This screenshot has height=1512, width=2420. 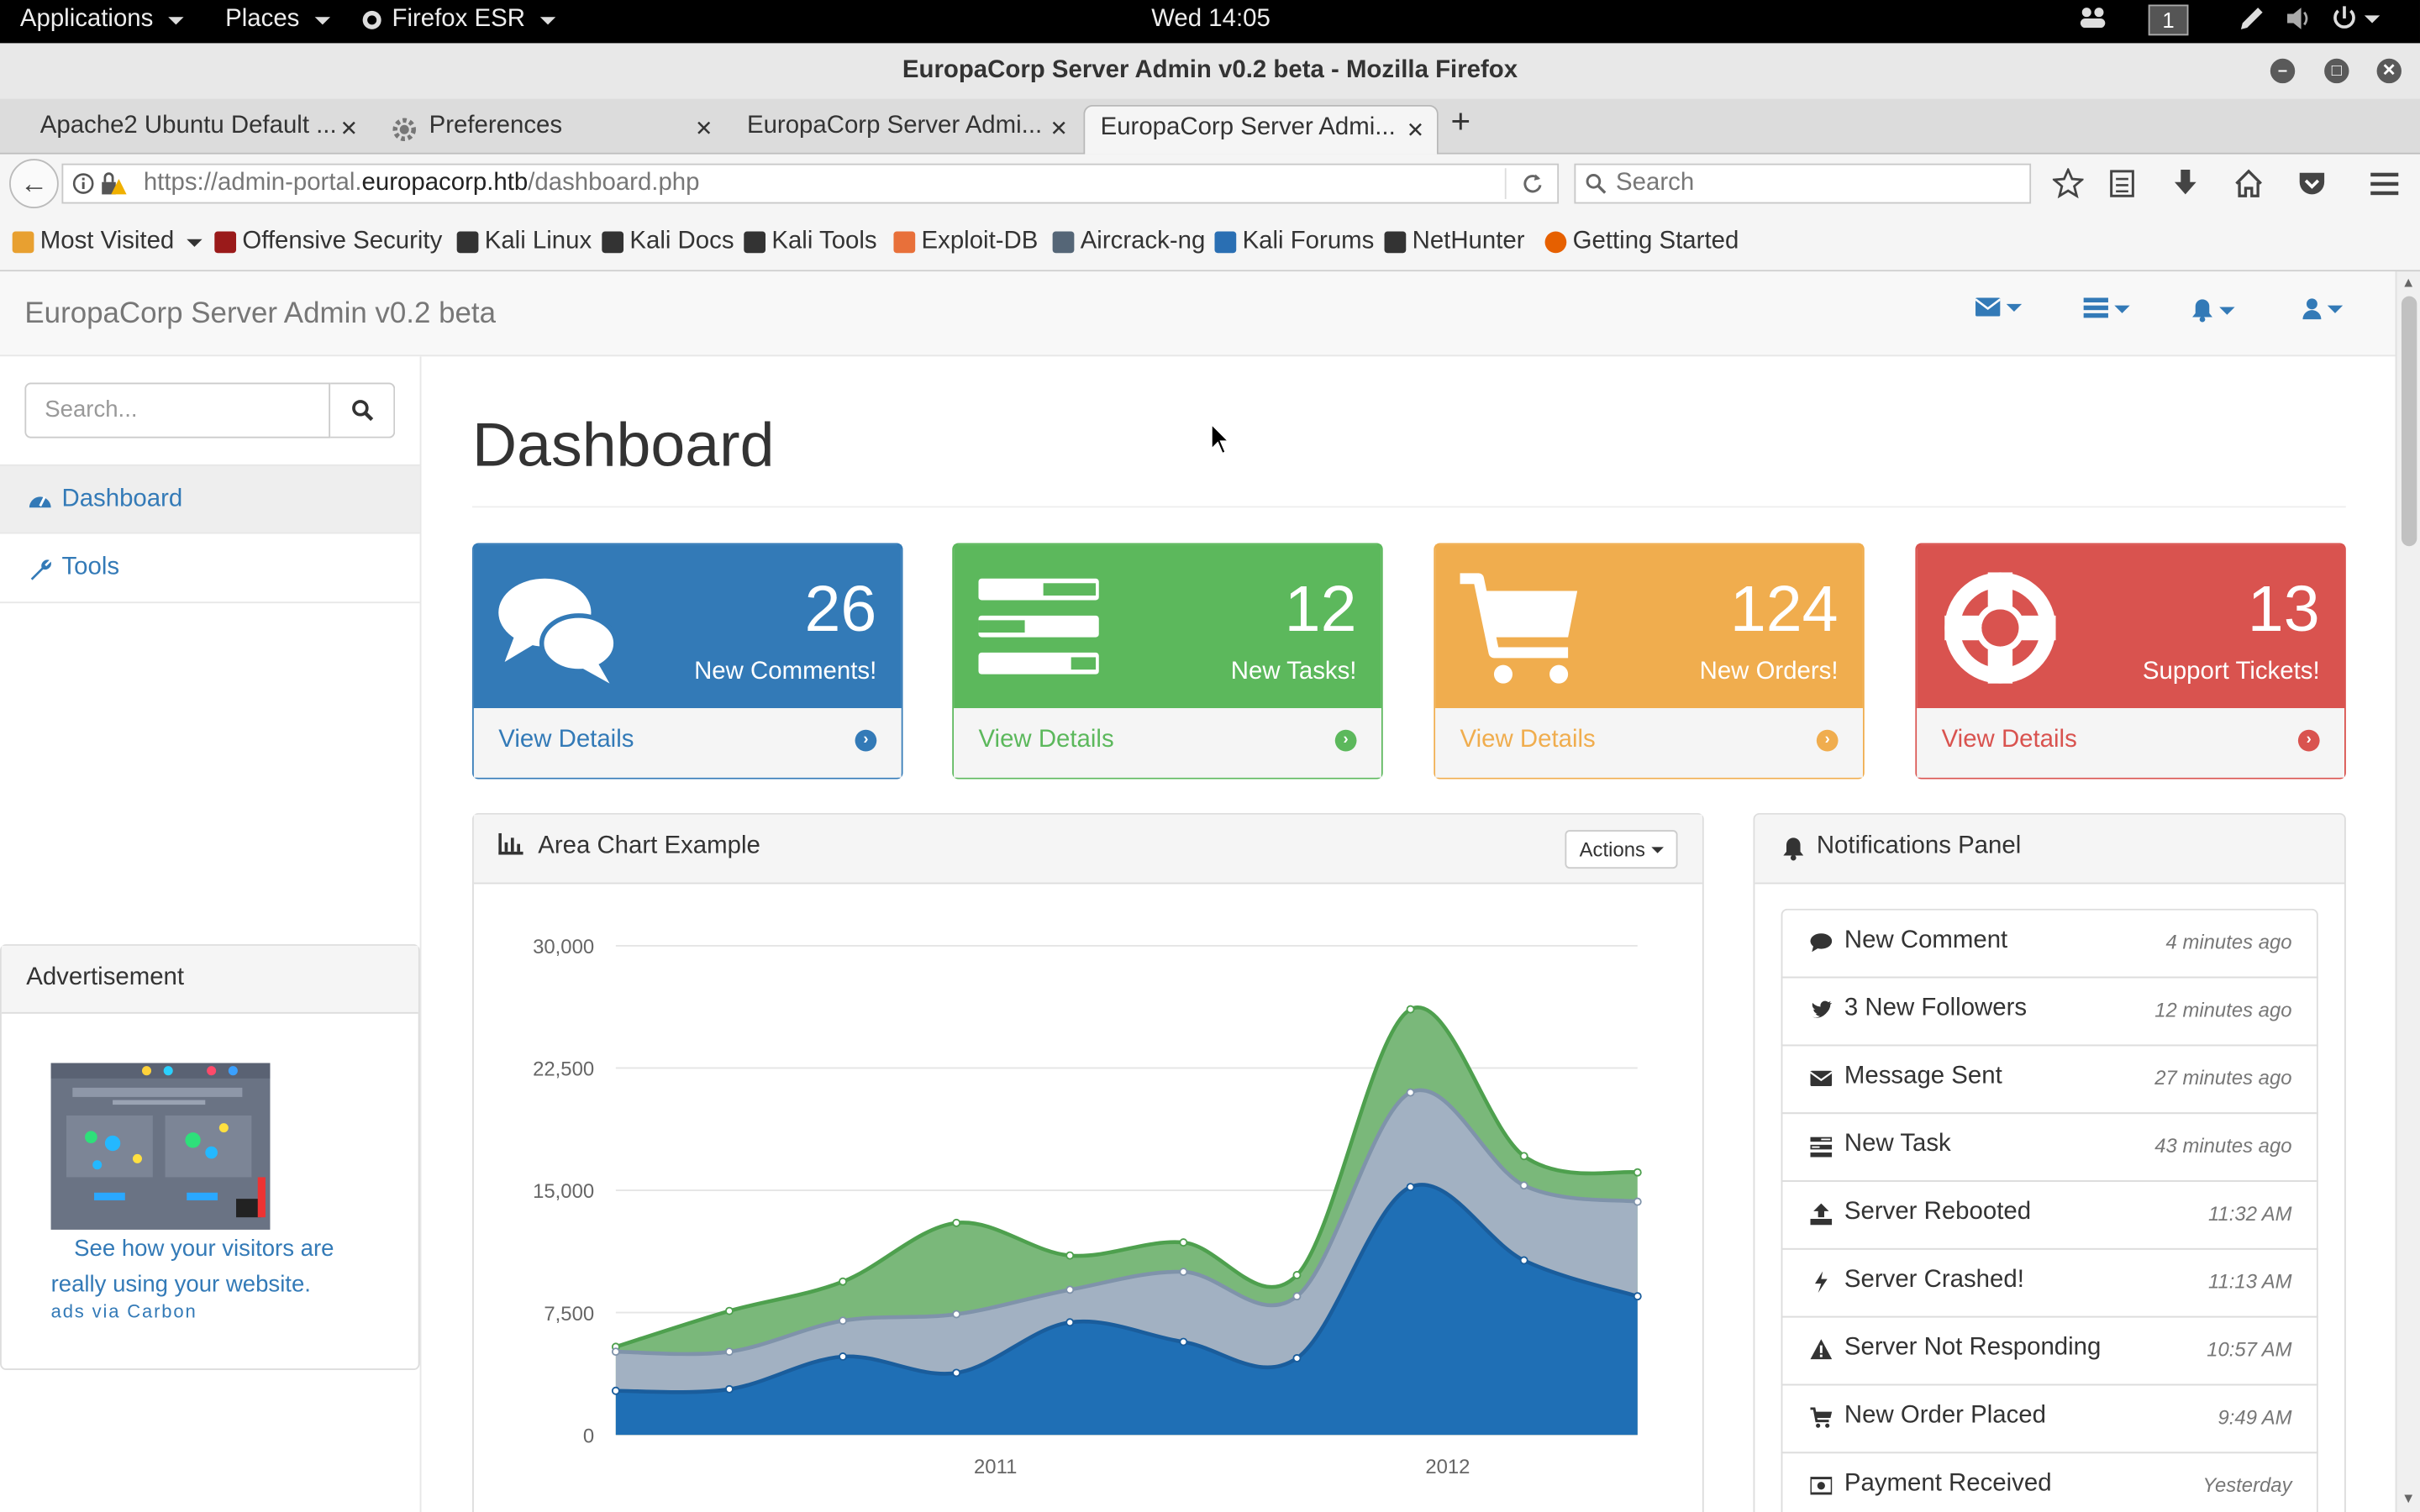 What do you see at coordinates (511, 843) in the screenshot?
I see `bar-chart-icon` at bounding box center [511, 843].